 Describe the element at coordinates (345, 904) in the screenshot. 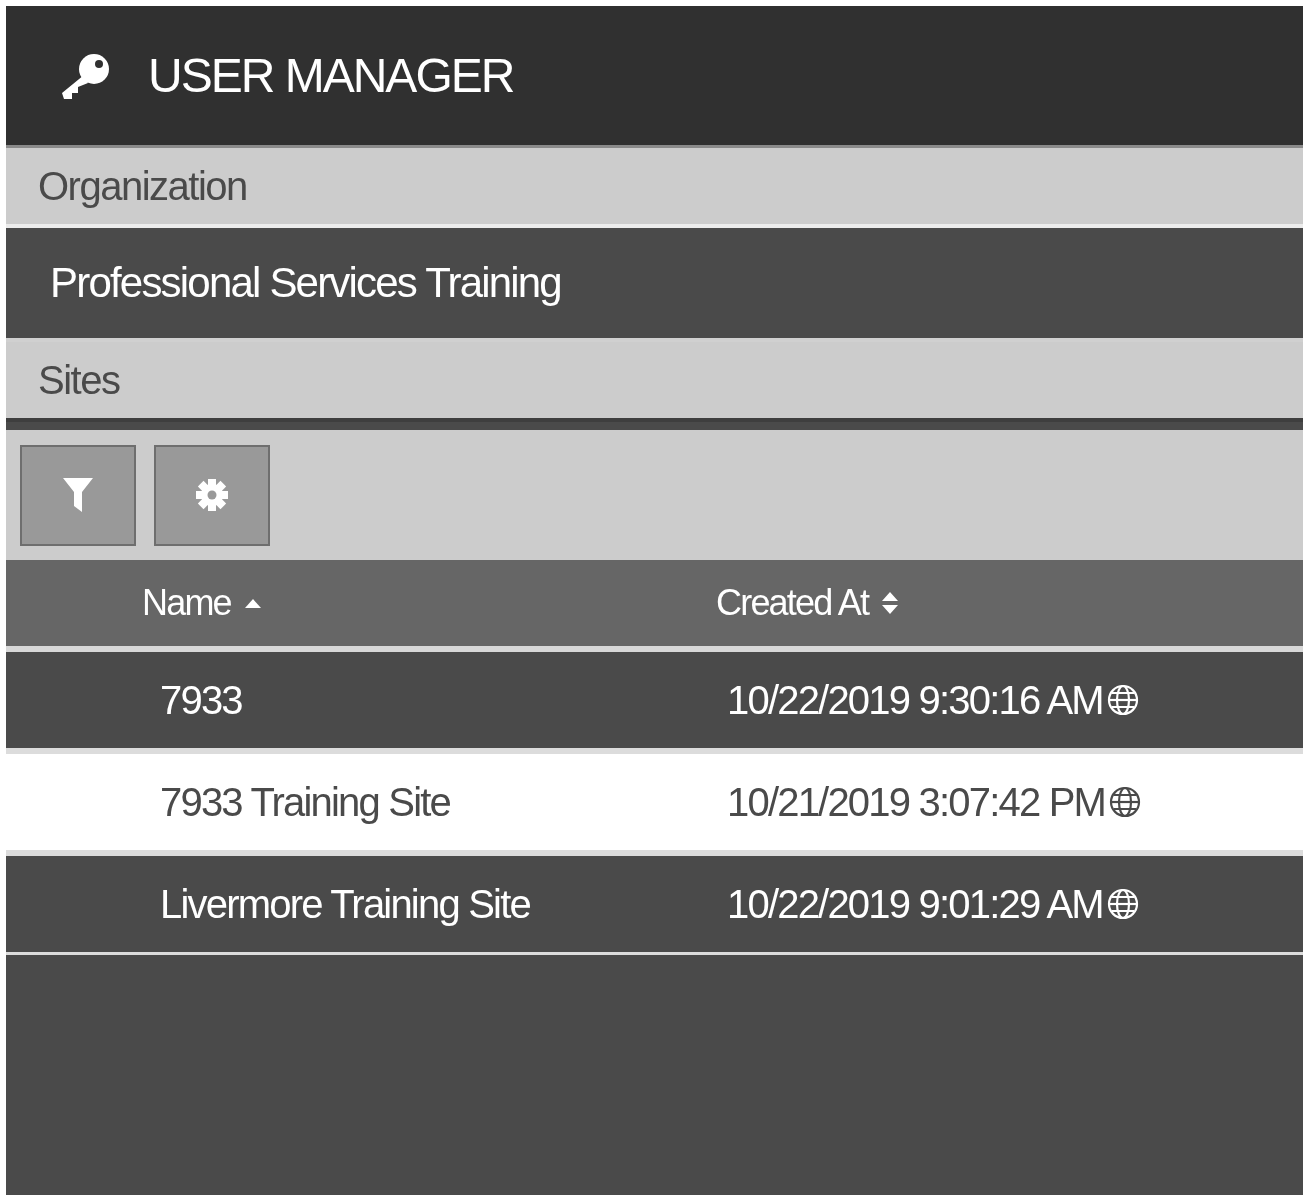

I see `site-name: Livermore Training Site` at that location.